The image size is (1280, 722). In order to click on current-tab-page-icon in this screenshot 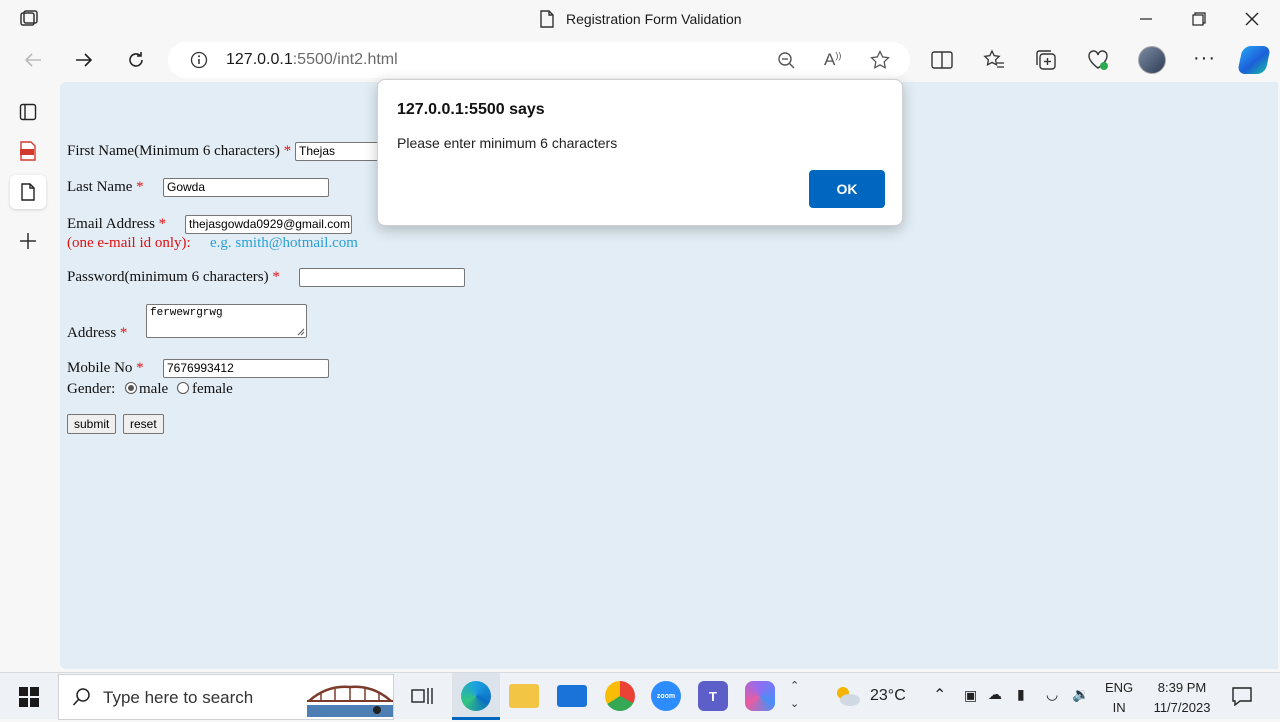, I will do `click(28, 192)`.